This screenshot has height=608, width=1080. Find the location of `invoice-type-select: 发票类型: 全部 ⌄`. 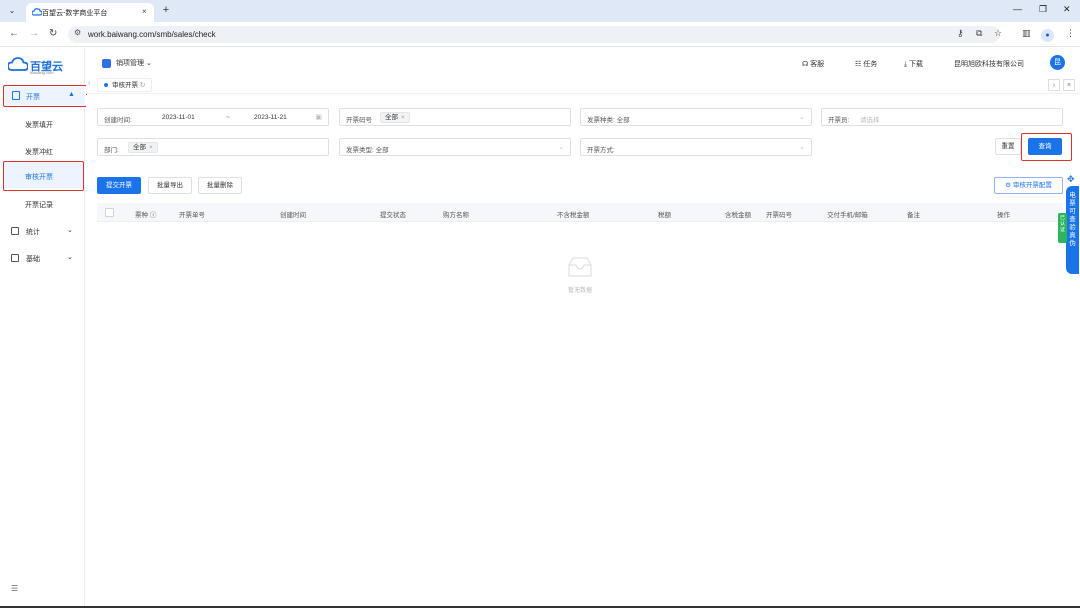

invoice-type-select: 发票类型: 全部 ⌄ is located at coordinates (455, 147).